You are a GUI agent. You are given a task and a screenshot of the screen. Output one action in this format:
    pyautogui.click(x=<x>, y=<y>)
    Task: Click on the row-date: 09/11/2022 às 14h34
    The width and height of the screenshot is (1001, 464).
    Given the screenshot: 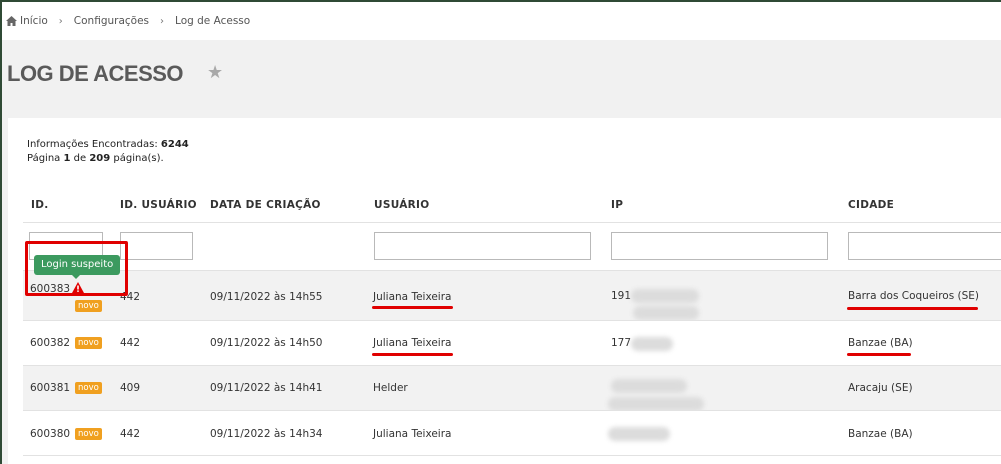 What is the action you would take?
    pyautogui.click(x=266, y=434)
    